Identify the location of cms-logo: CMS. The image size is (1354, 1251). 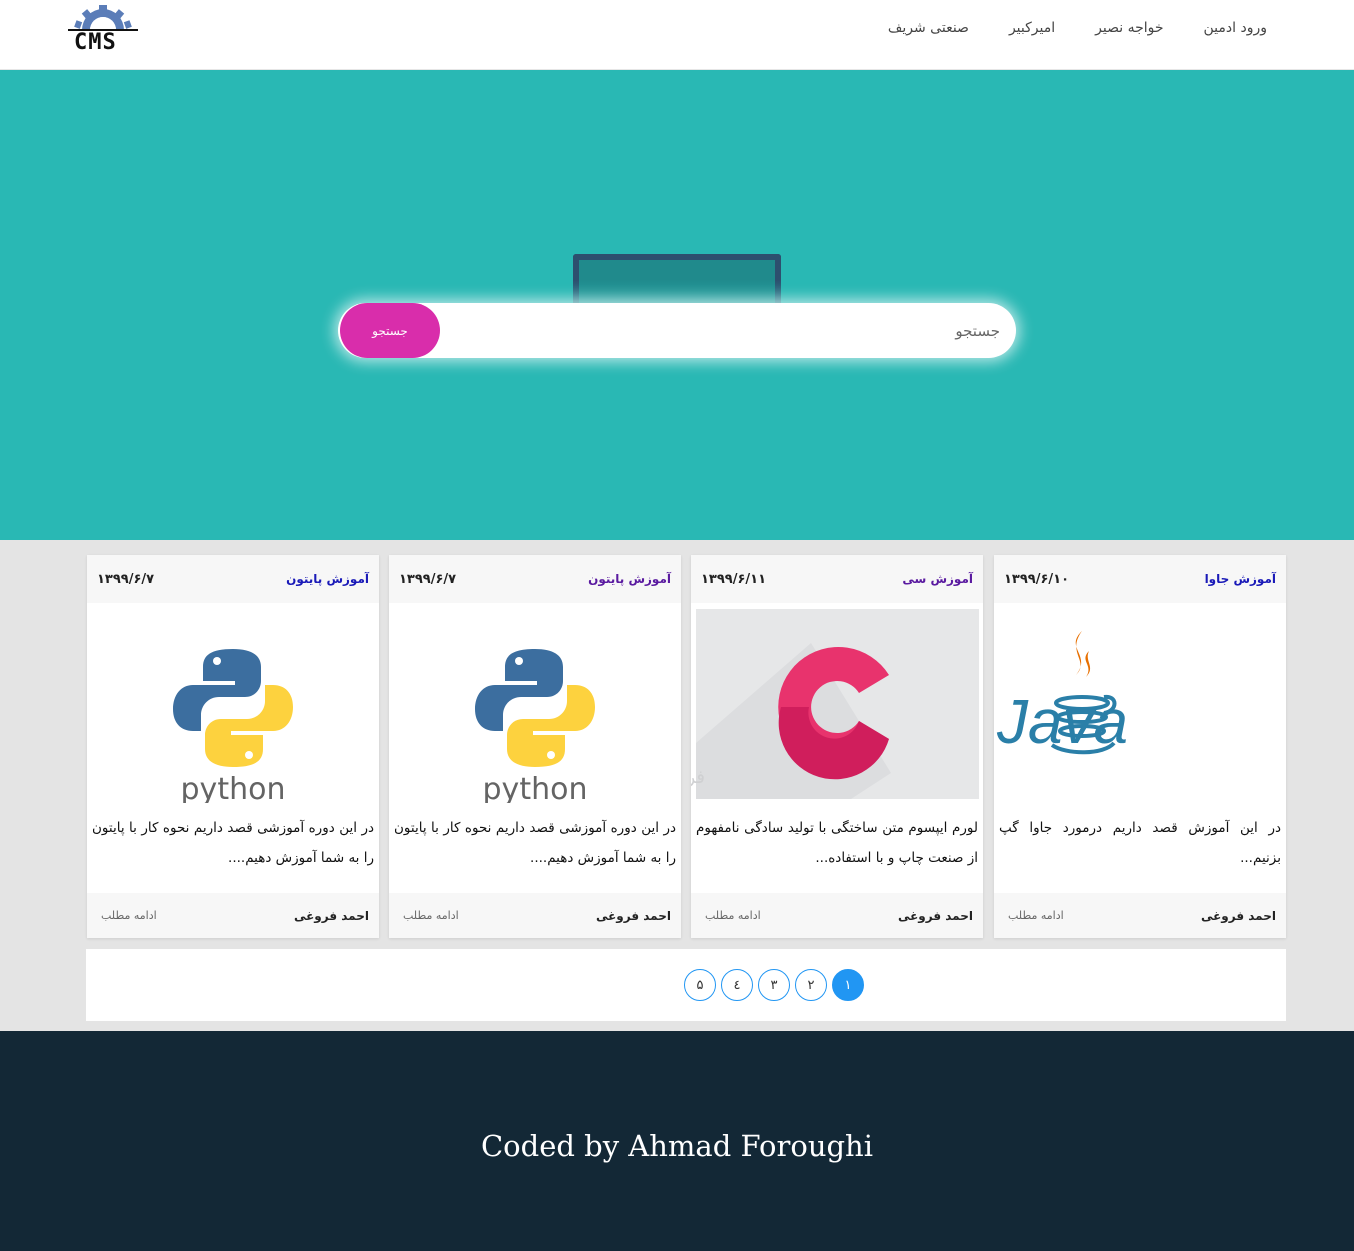
(103, 31).